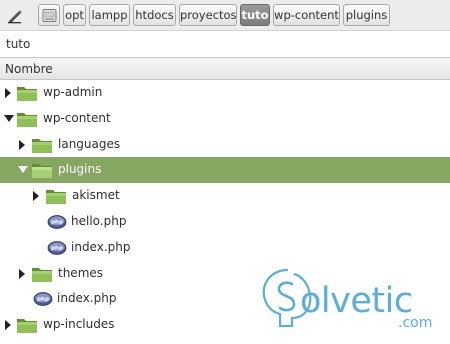 Image resolution: width=450 pixels, height=344 pixels. Describe the element at coordinates (225, 93) in the screenshot. I see `tree-row-wp-admin: wp-admin` at that location.